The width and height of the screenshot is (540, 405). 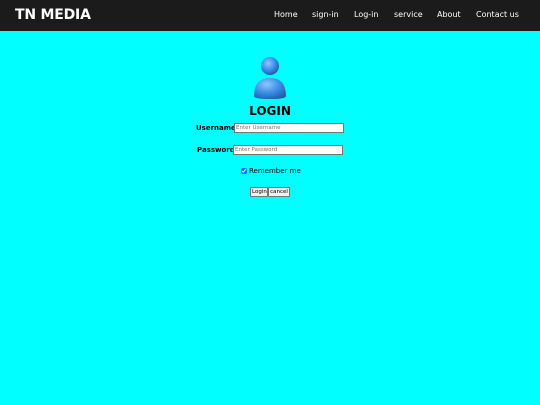 What do you see at coordinates (244, 171) in the screenshot?
I see `remember-me-checkbox` at bounding box center [244, 171].